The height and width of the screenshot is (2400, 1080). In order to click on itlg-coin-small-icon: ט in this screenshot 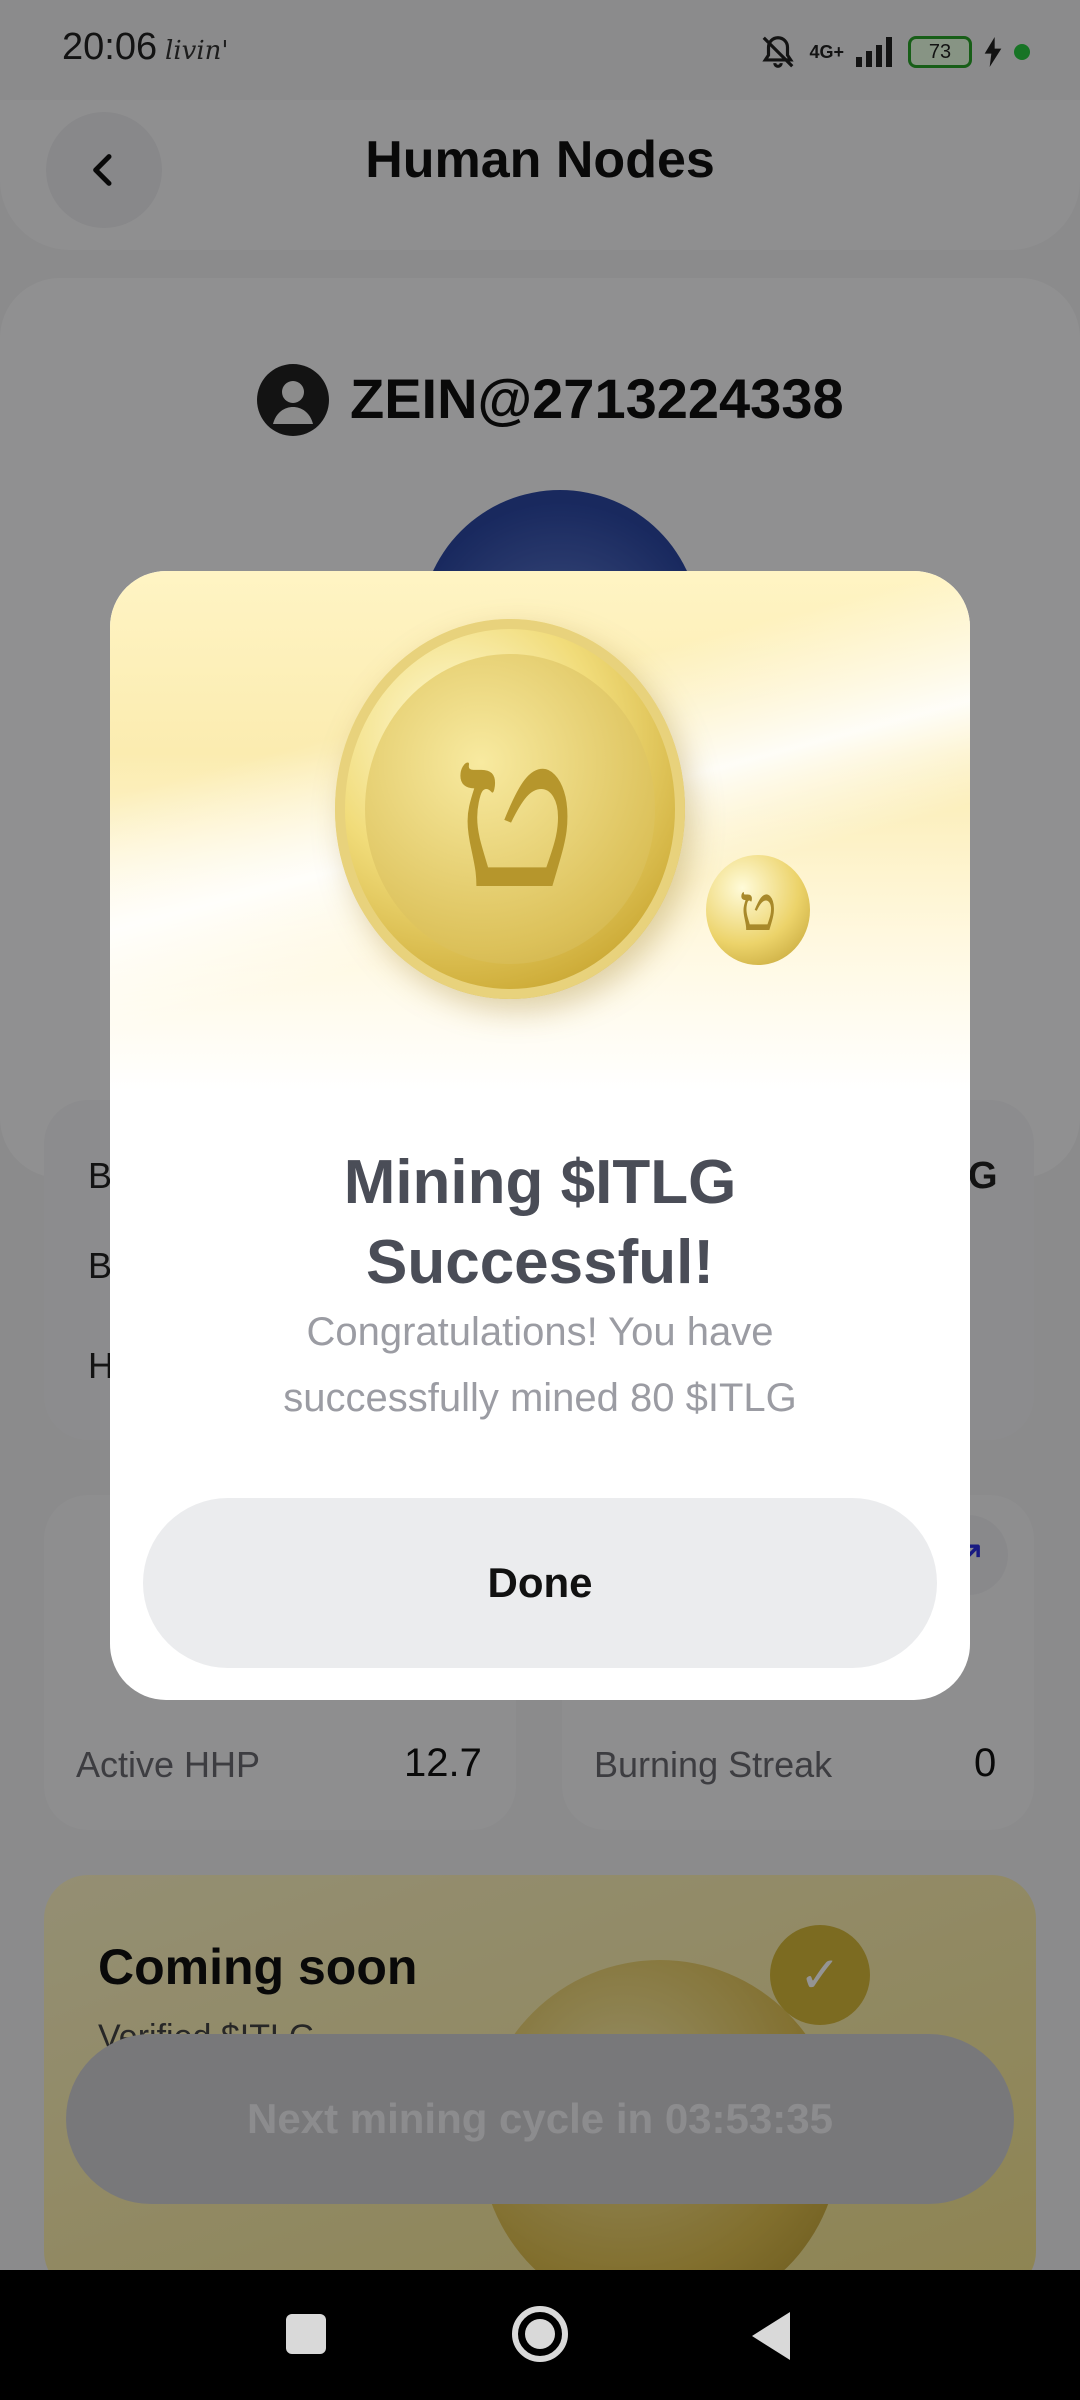, I will do `click(758, 910)`.